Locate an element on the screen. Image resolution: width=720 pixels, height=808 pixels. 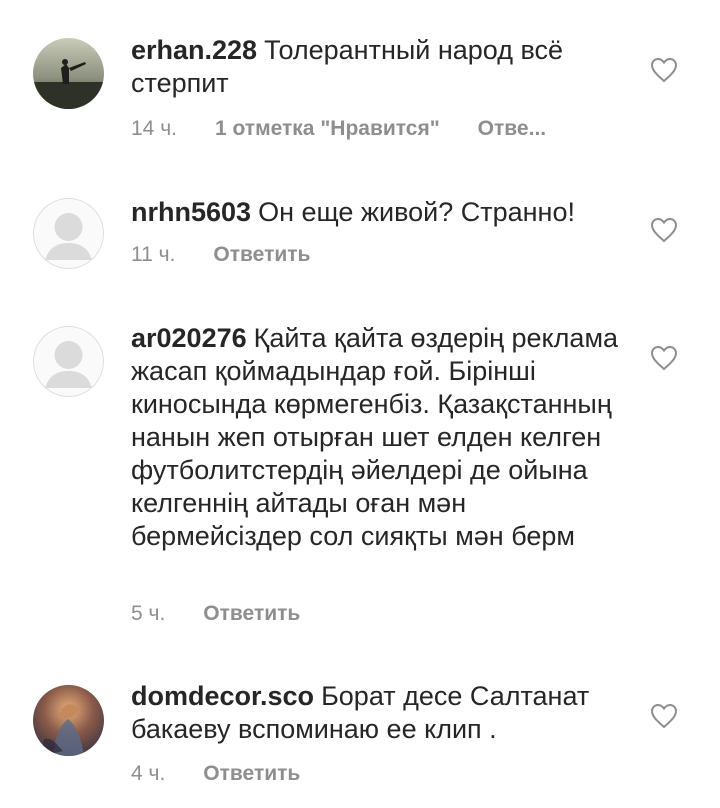
comment-meta: 4 ч. Ответить is located at coordinates (215, 774).